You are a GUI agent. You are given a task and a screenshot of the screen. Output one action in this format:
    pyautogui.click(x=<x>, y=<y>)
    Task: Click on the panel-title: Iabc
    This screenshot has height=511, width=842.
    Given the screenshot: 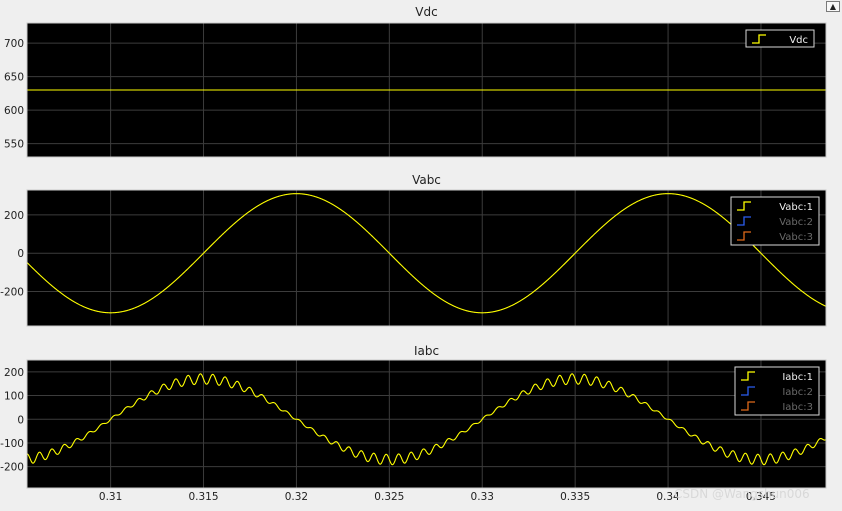 What is the action you would take?
    pyautogui.click(x=426, y=351)
    